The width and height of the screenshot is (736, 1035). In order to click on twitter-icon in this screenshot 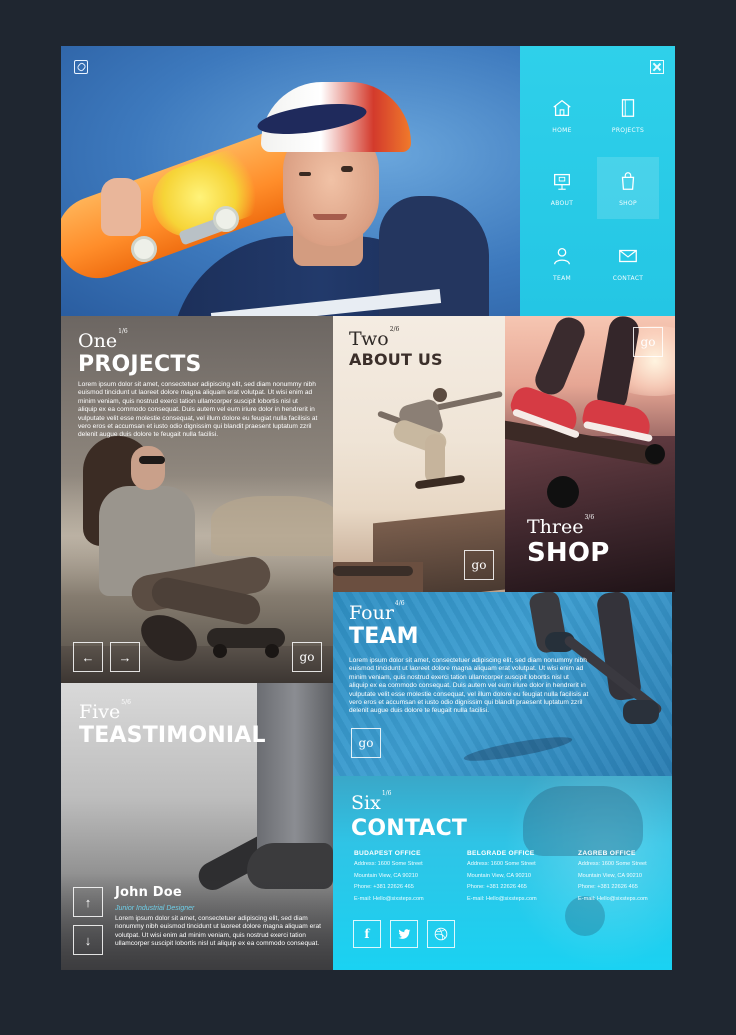, I will do `click(404, 933)`.